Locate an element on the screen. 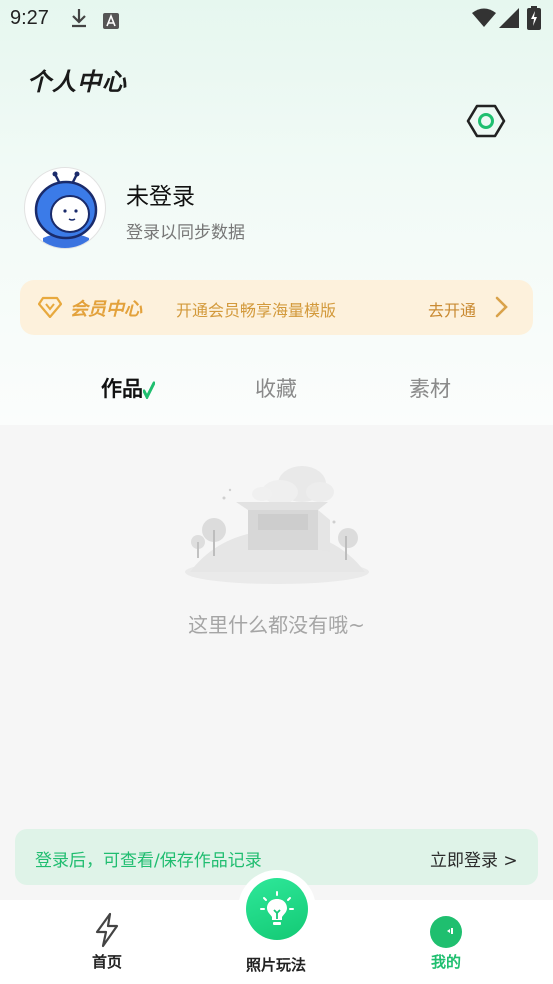 Image resolution: width=553 pixels, height=984 pixels. settings-icon is located at coordinates (486, 121).